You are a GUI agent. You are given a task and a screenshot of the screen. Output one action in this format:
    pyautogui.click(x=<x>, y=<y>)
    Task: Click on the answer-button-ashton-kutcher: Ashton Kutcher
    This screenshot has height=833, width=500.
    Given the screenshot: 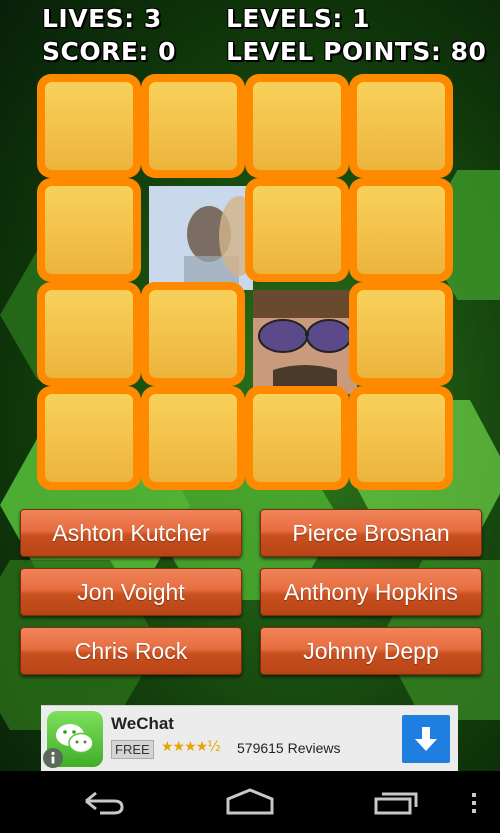 What is the action you would take?
    pyautogui.click(x=131, y=533)
    